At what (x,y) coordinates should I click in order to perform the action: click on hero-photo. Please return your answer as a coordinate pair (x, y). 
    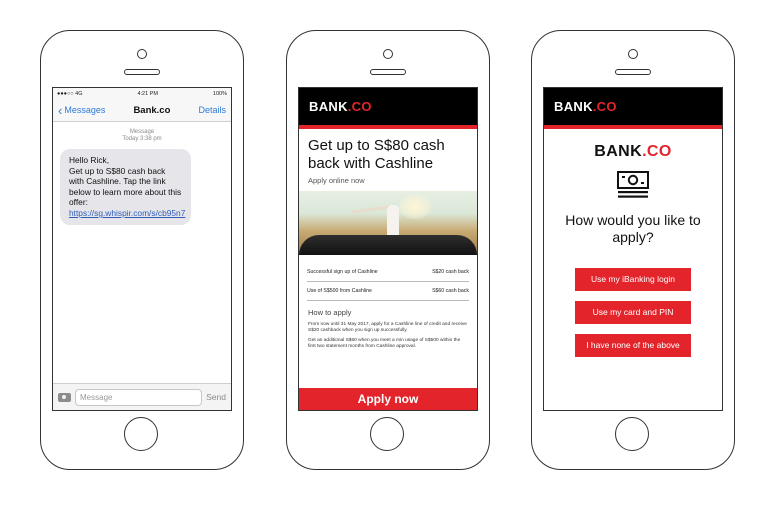
    Looking at the image, I should click on (388, 223).